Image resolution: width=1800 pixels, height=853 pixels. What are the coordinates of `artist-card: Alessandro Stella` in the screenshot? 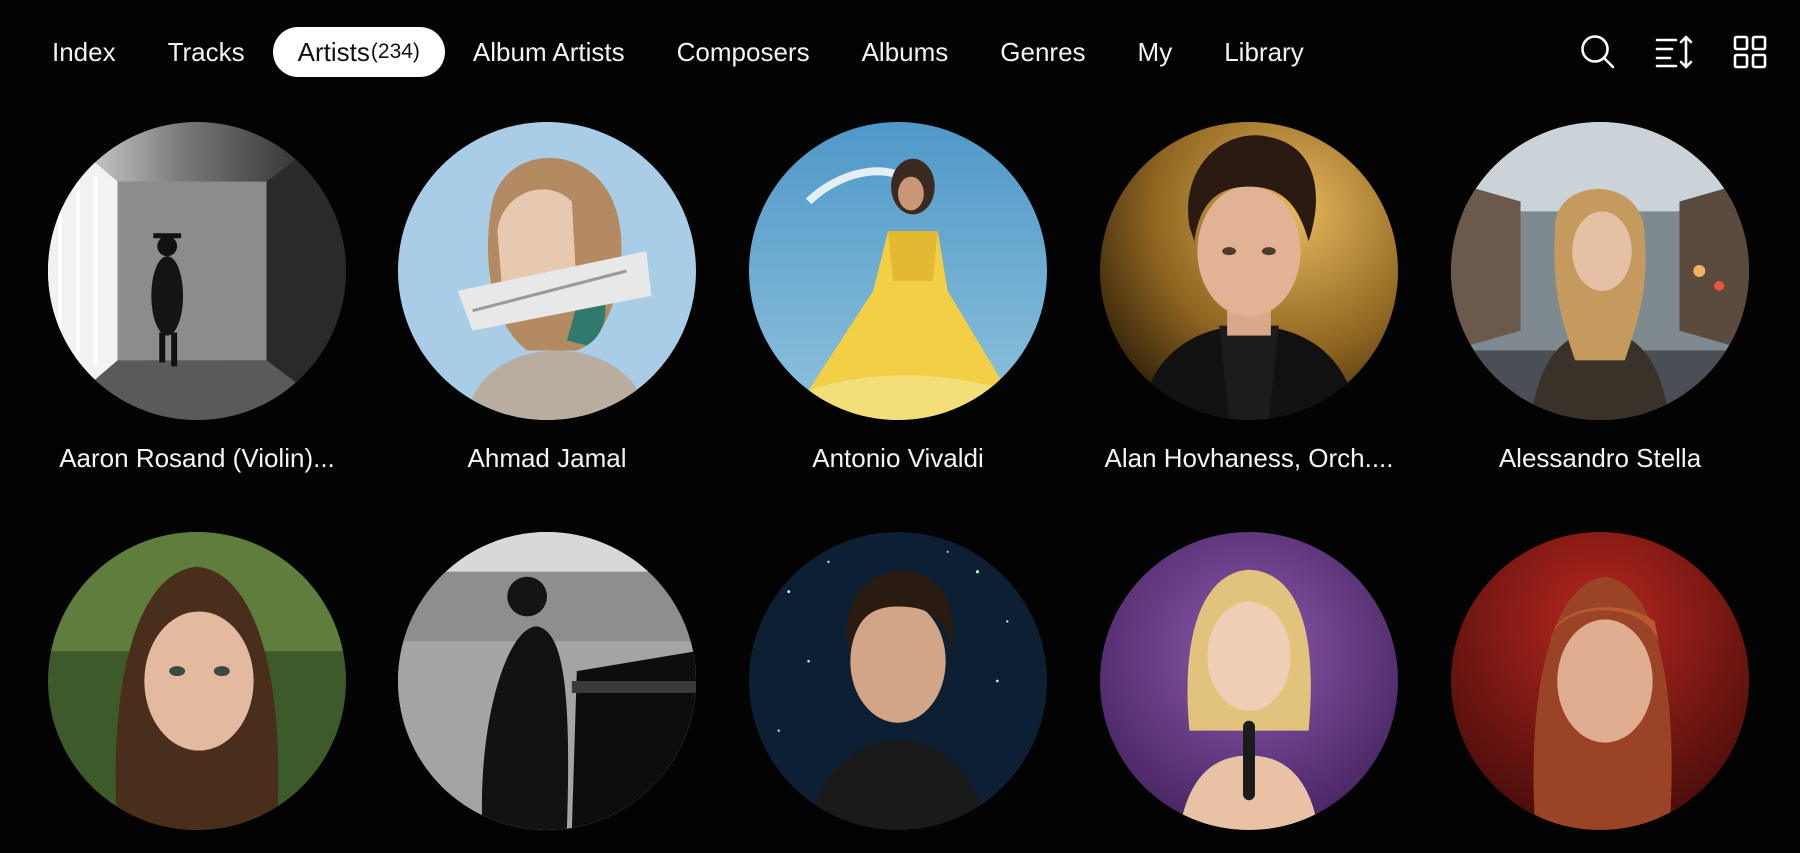 It's located at (1600, 298).